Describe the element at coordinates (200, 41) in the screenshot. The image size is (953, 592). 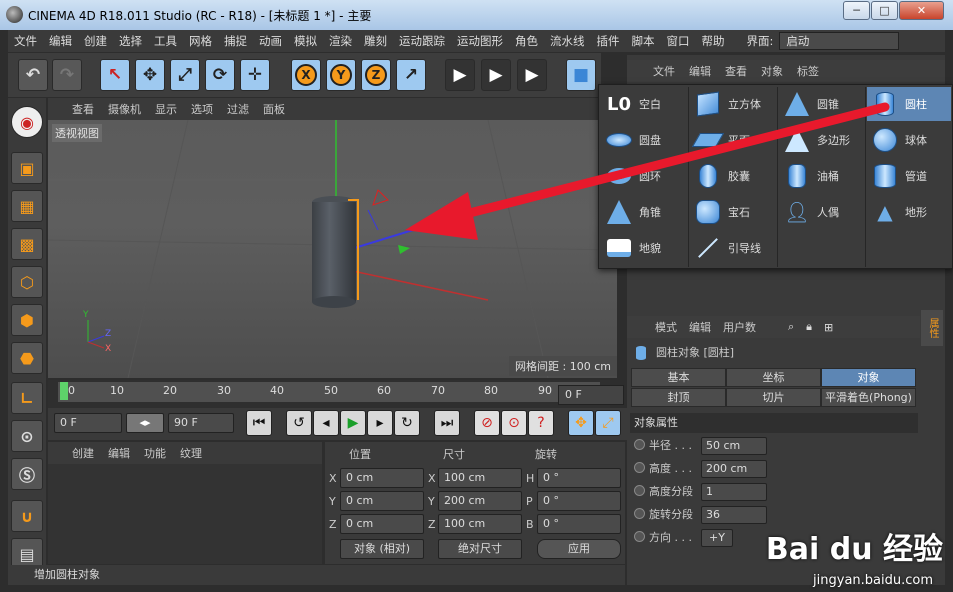
I see `menu-mesh: 网格` at that location.